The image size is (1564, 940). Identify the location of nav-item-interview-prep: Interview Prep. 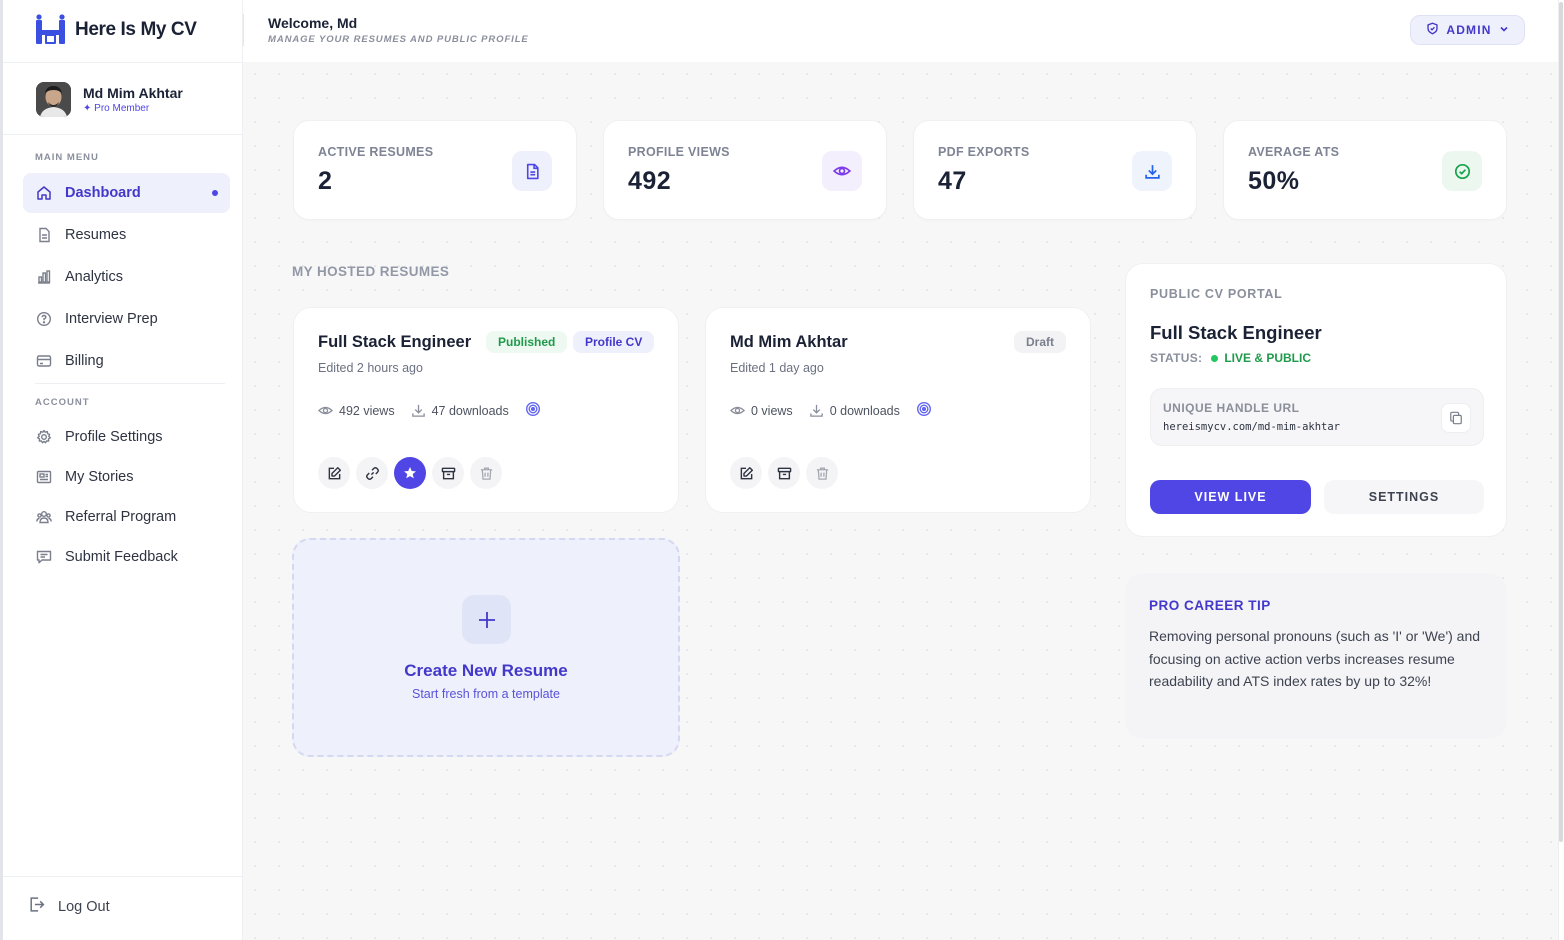
(126, 319).